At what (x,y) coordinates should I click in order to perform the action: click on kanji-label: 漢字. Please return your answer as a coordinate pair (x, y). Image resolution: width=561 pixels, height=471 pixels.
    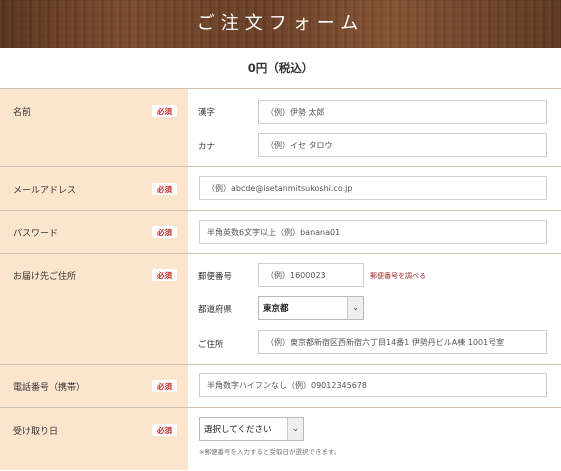
    Looking at the image, I should click on (207, 113).